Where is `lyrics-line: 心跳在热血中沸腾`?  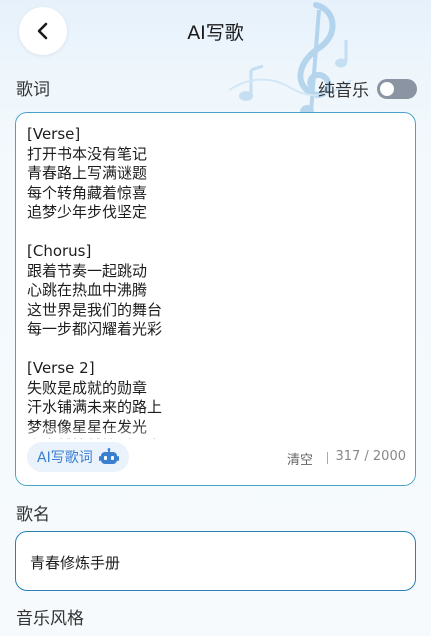
lyrics-line: 心跳在热血中沸腾 is located at coordinates (87, 290).